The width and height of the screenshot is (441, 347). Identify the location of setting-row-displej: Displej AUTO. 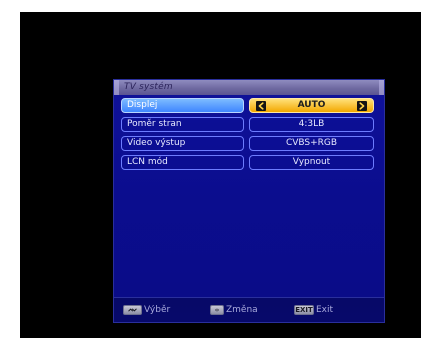
(250, 105).